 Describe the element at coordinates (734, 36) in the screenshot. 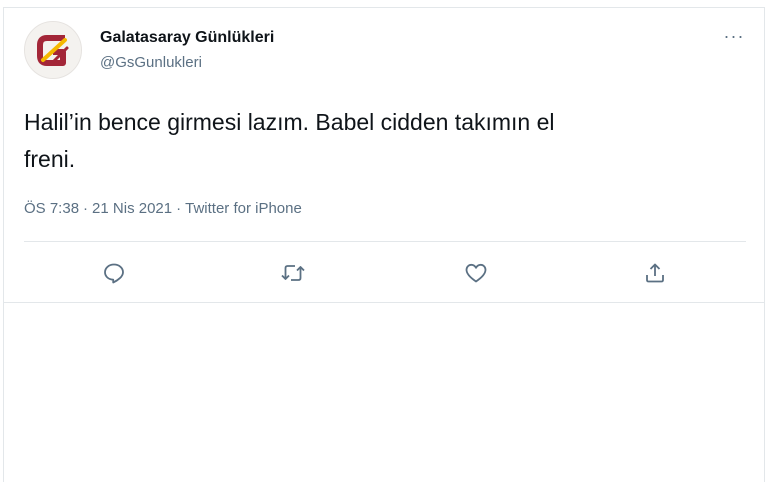

I see `more-options-icon: ···` at that location.